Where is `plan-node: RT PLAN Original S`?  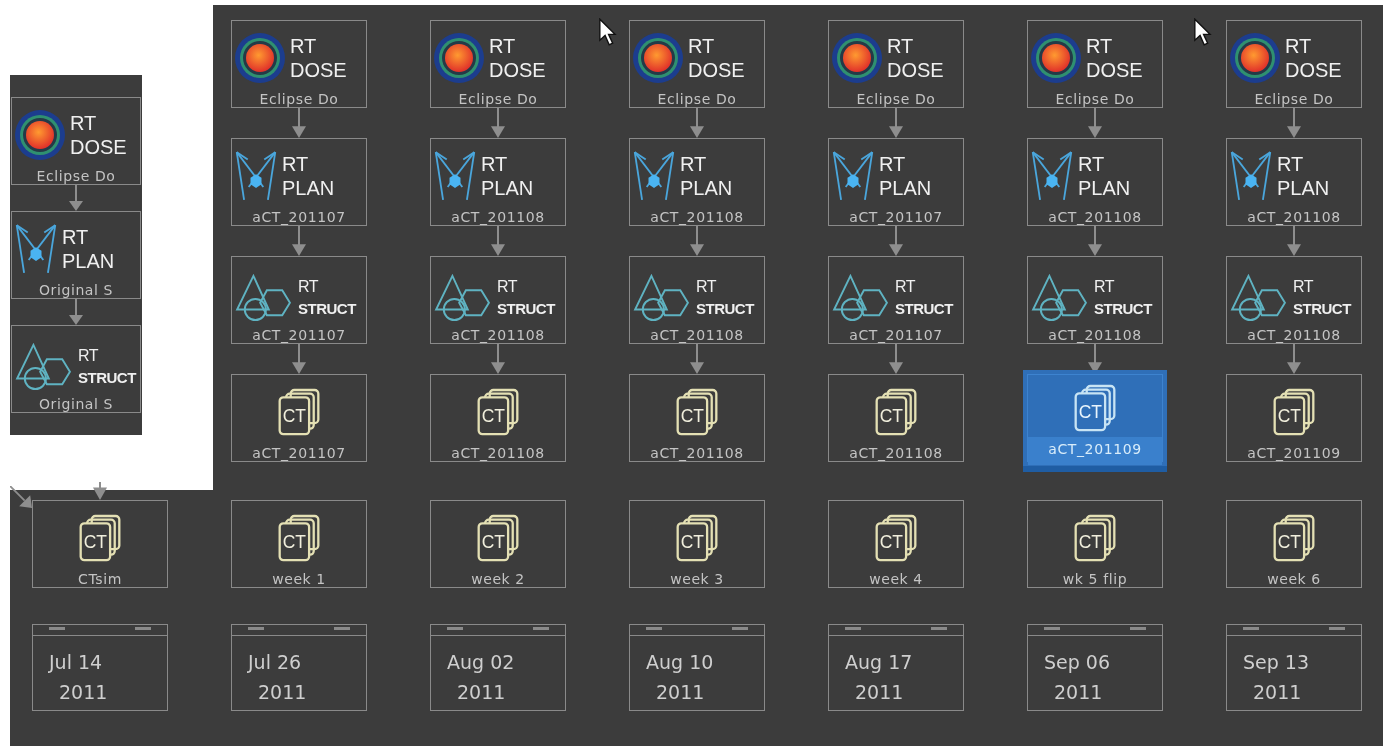
plan-node: RT PLAN Original S is located at coordinates (76, 255).